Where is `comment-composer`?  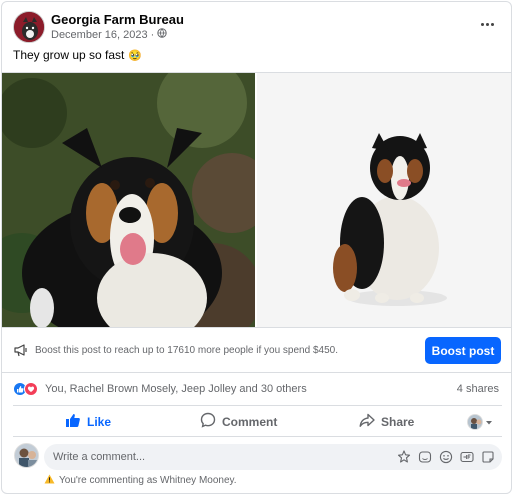 comment-composer is located at coordinates (273, 457).